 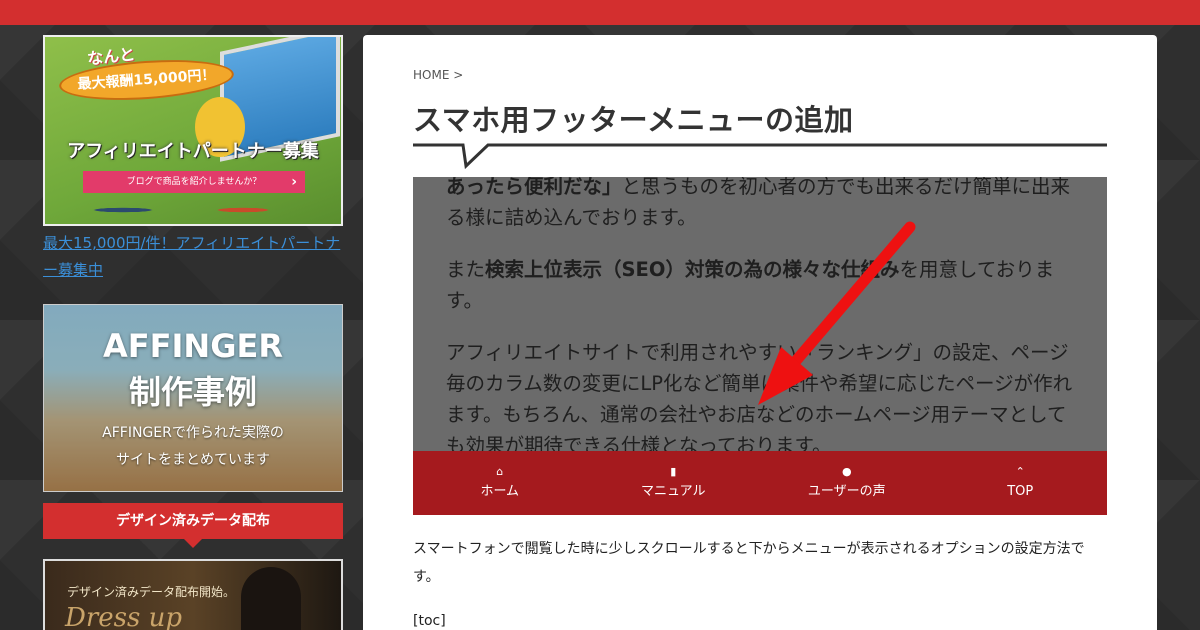 I want to click on book-icon: ▮, so click(x=673, y=471).